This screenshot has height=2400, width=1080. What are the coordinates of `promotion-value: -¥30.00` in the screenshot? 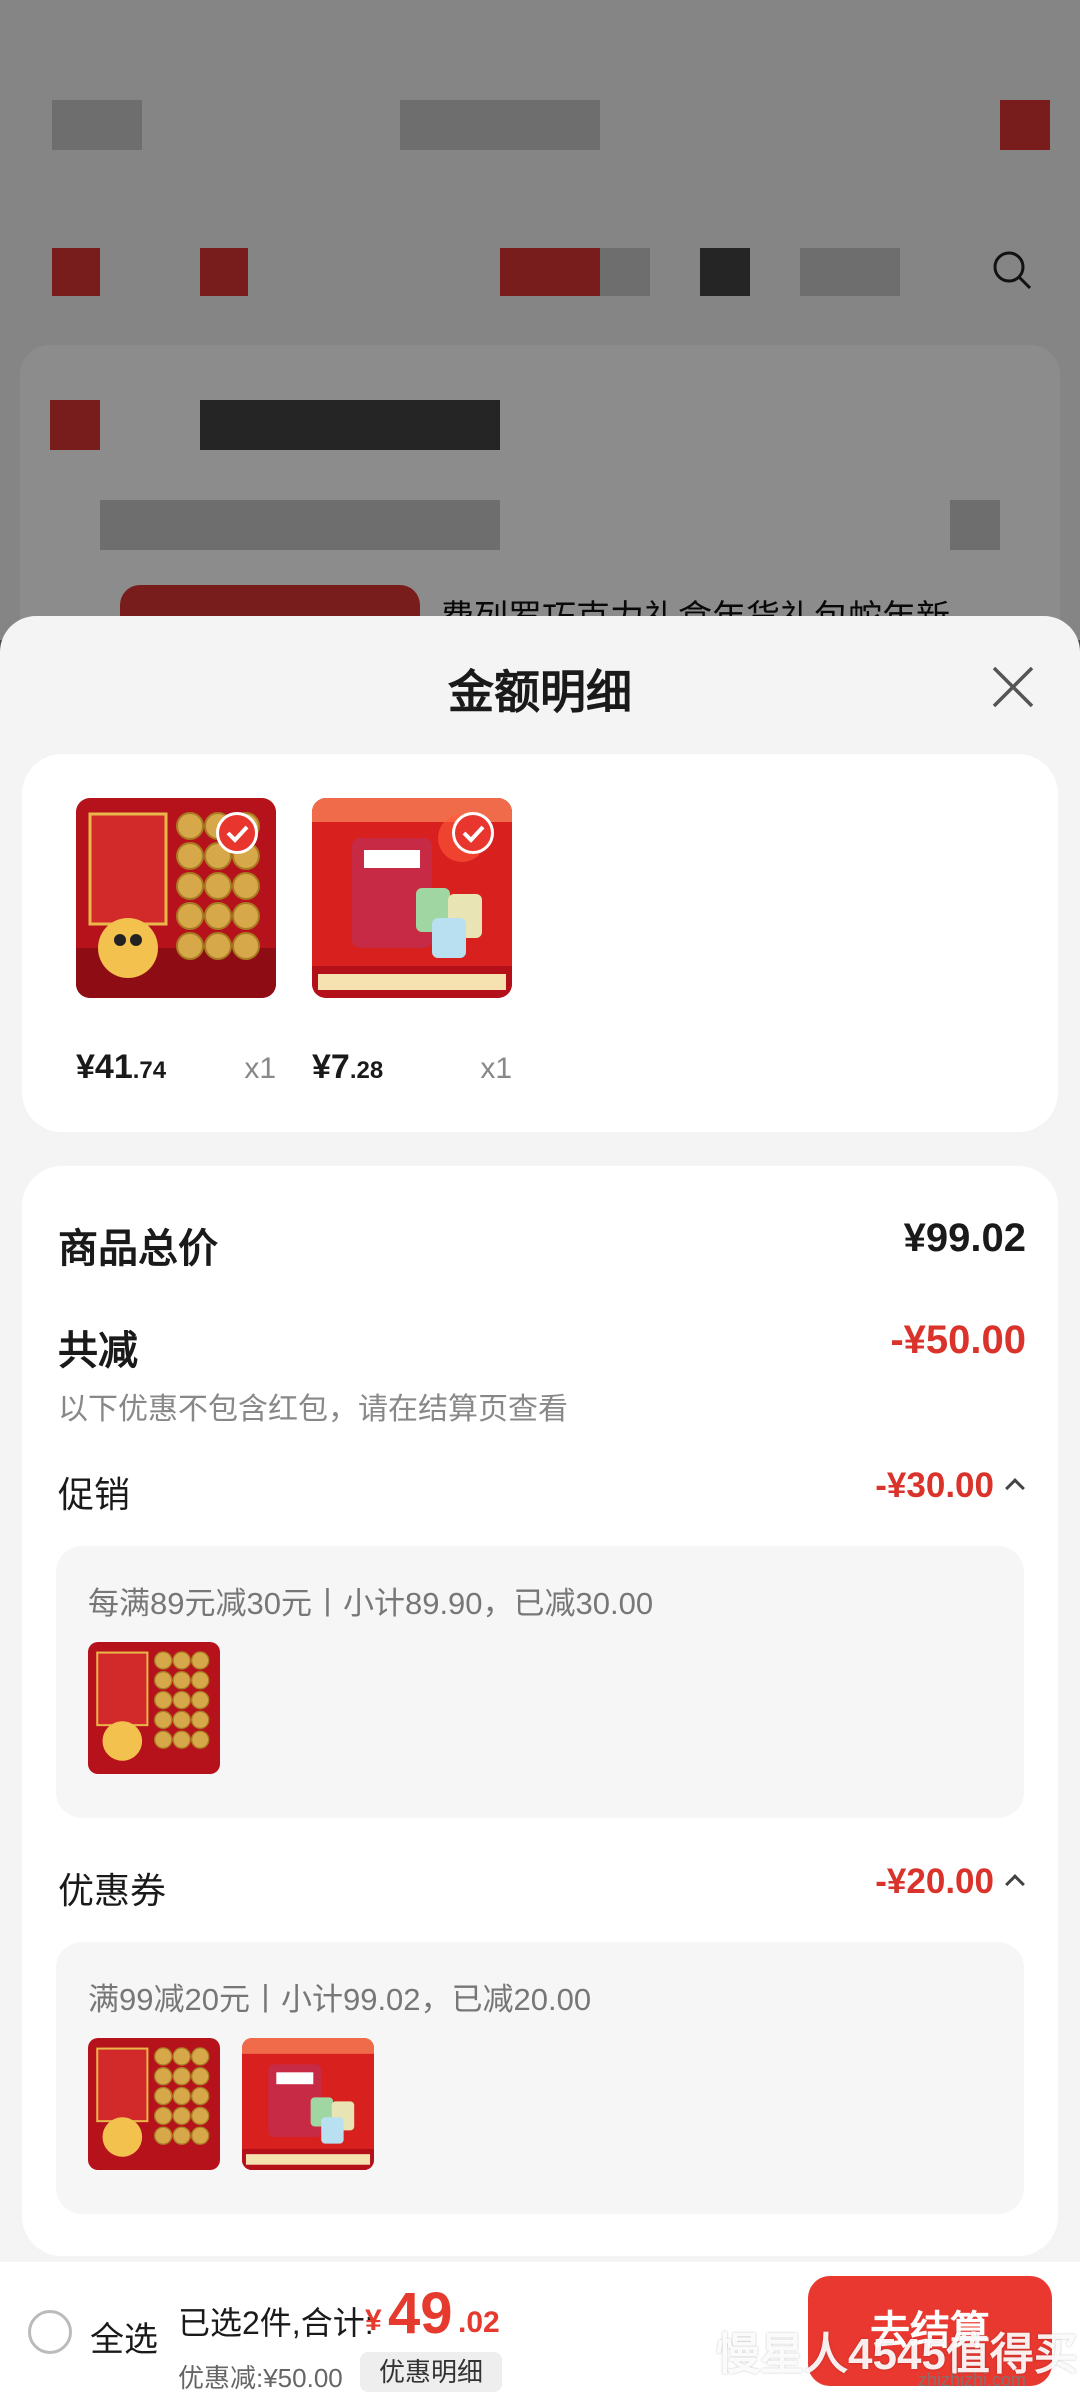 It's located at (934, 1485).